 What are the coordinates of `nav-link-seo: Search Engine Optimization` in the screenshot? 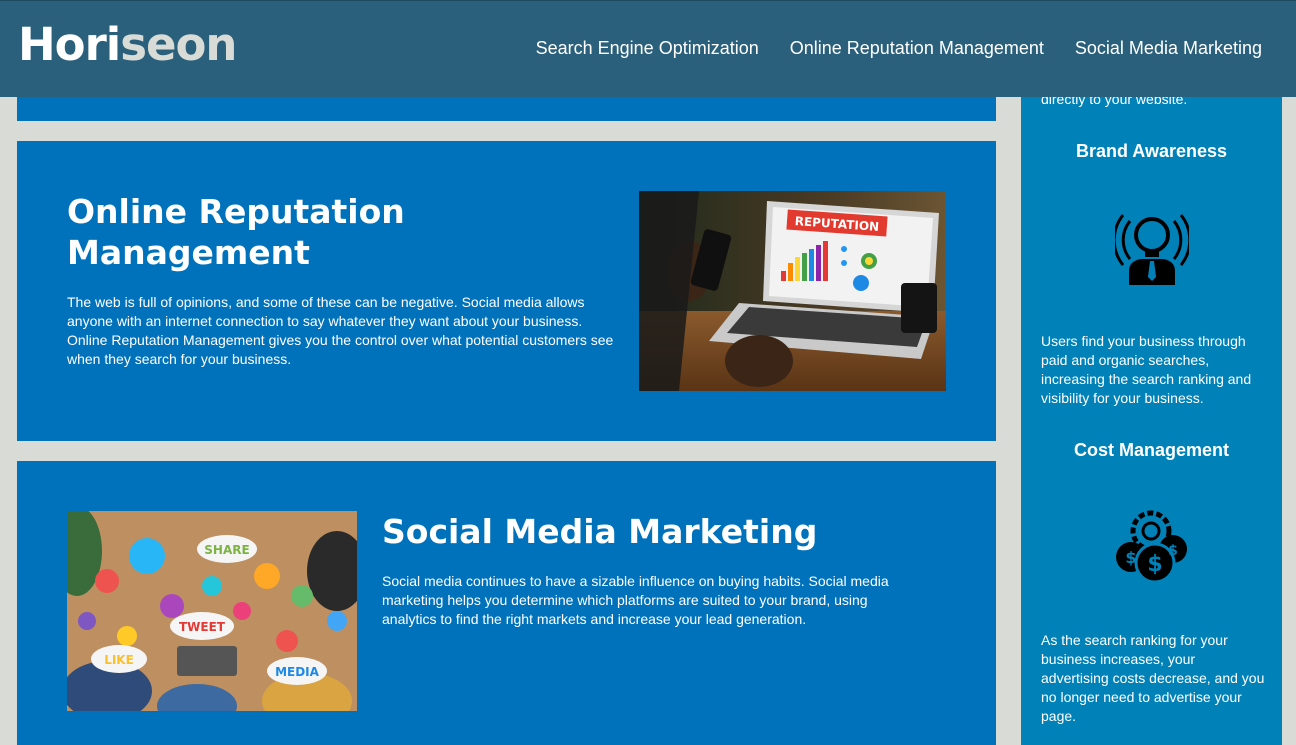 It's located at (647, 48).